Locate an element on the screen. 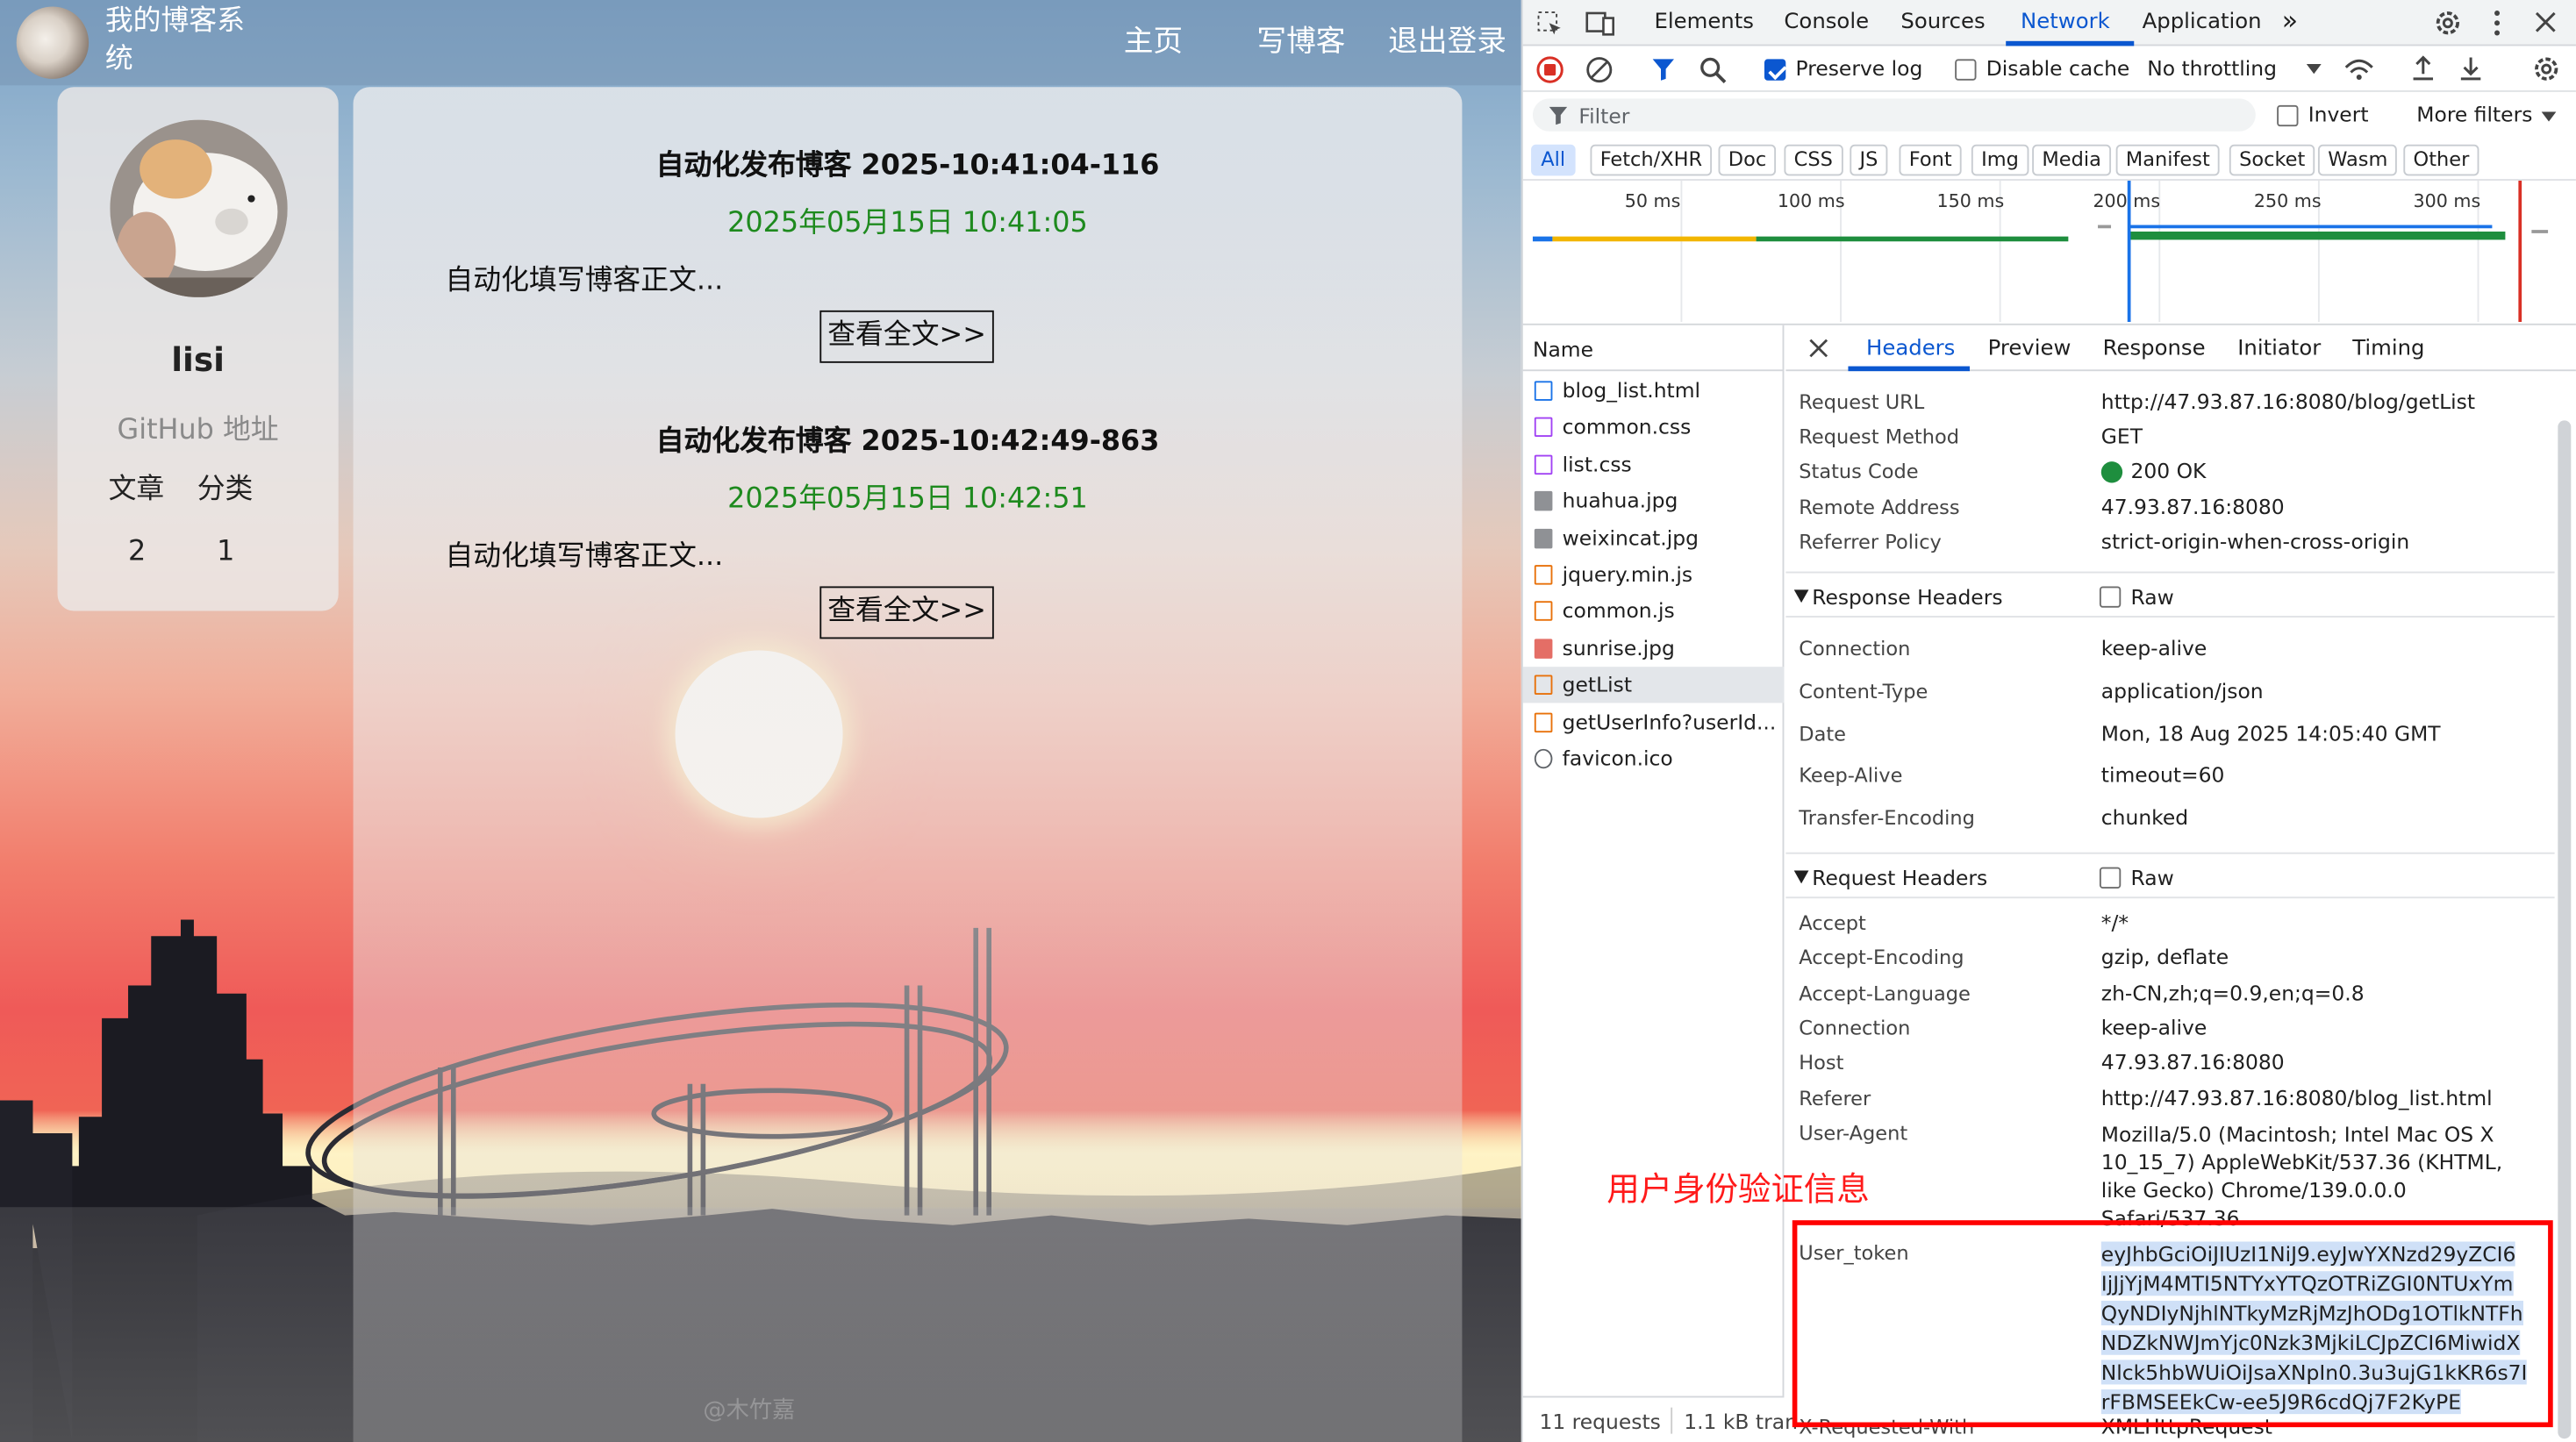 The image size is (2576, 1442). request-row: getList is located at coordinates (1653, 685).